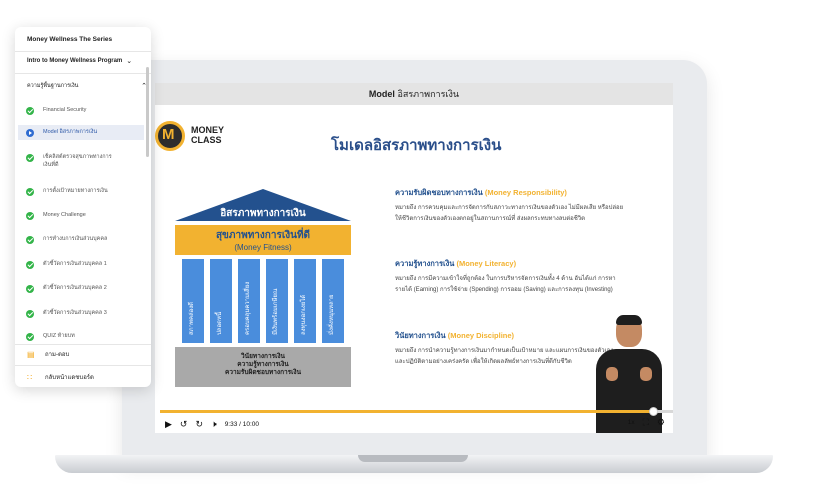 The width and height of the screenshot is (825, 500). I want to click on section-heading-th: วินัยทางการเงิน, so click(420, 335).